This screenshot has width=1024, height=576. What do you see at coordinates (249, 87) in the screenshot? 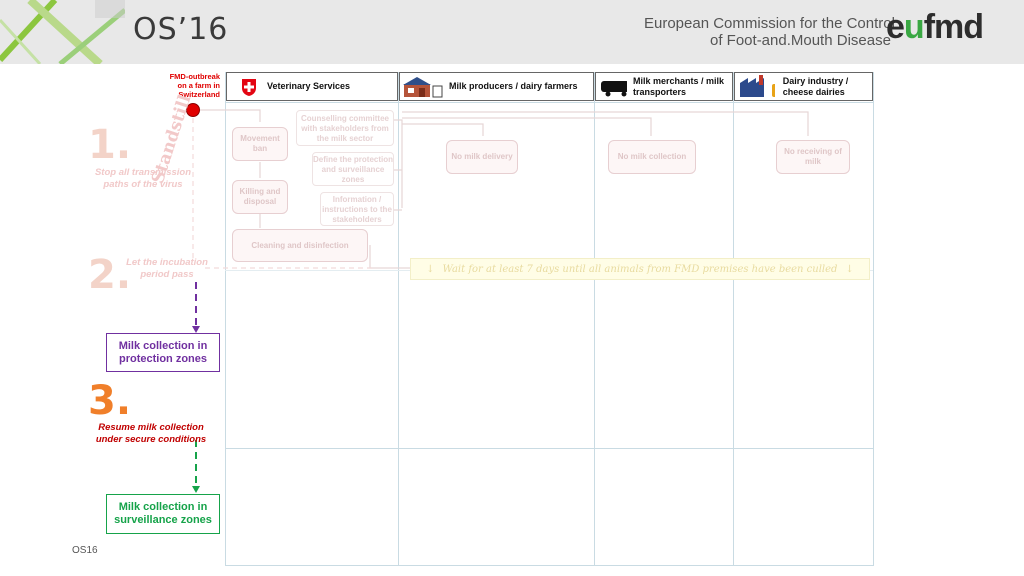
I see `swiss-flag-icon` at bounding box center [249, 87].